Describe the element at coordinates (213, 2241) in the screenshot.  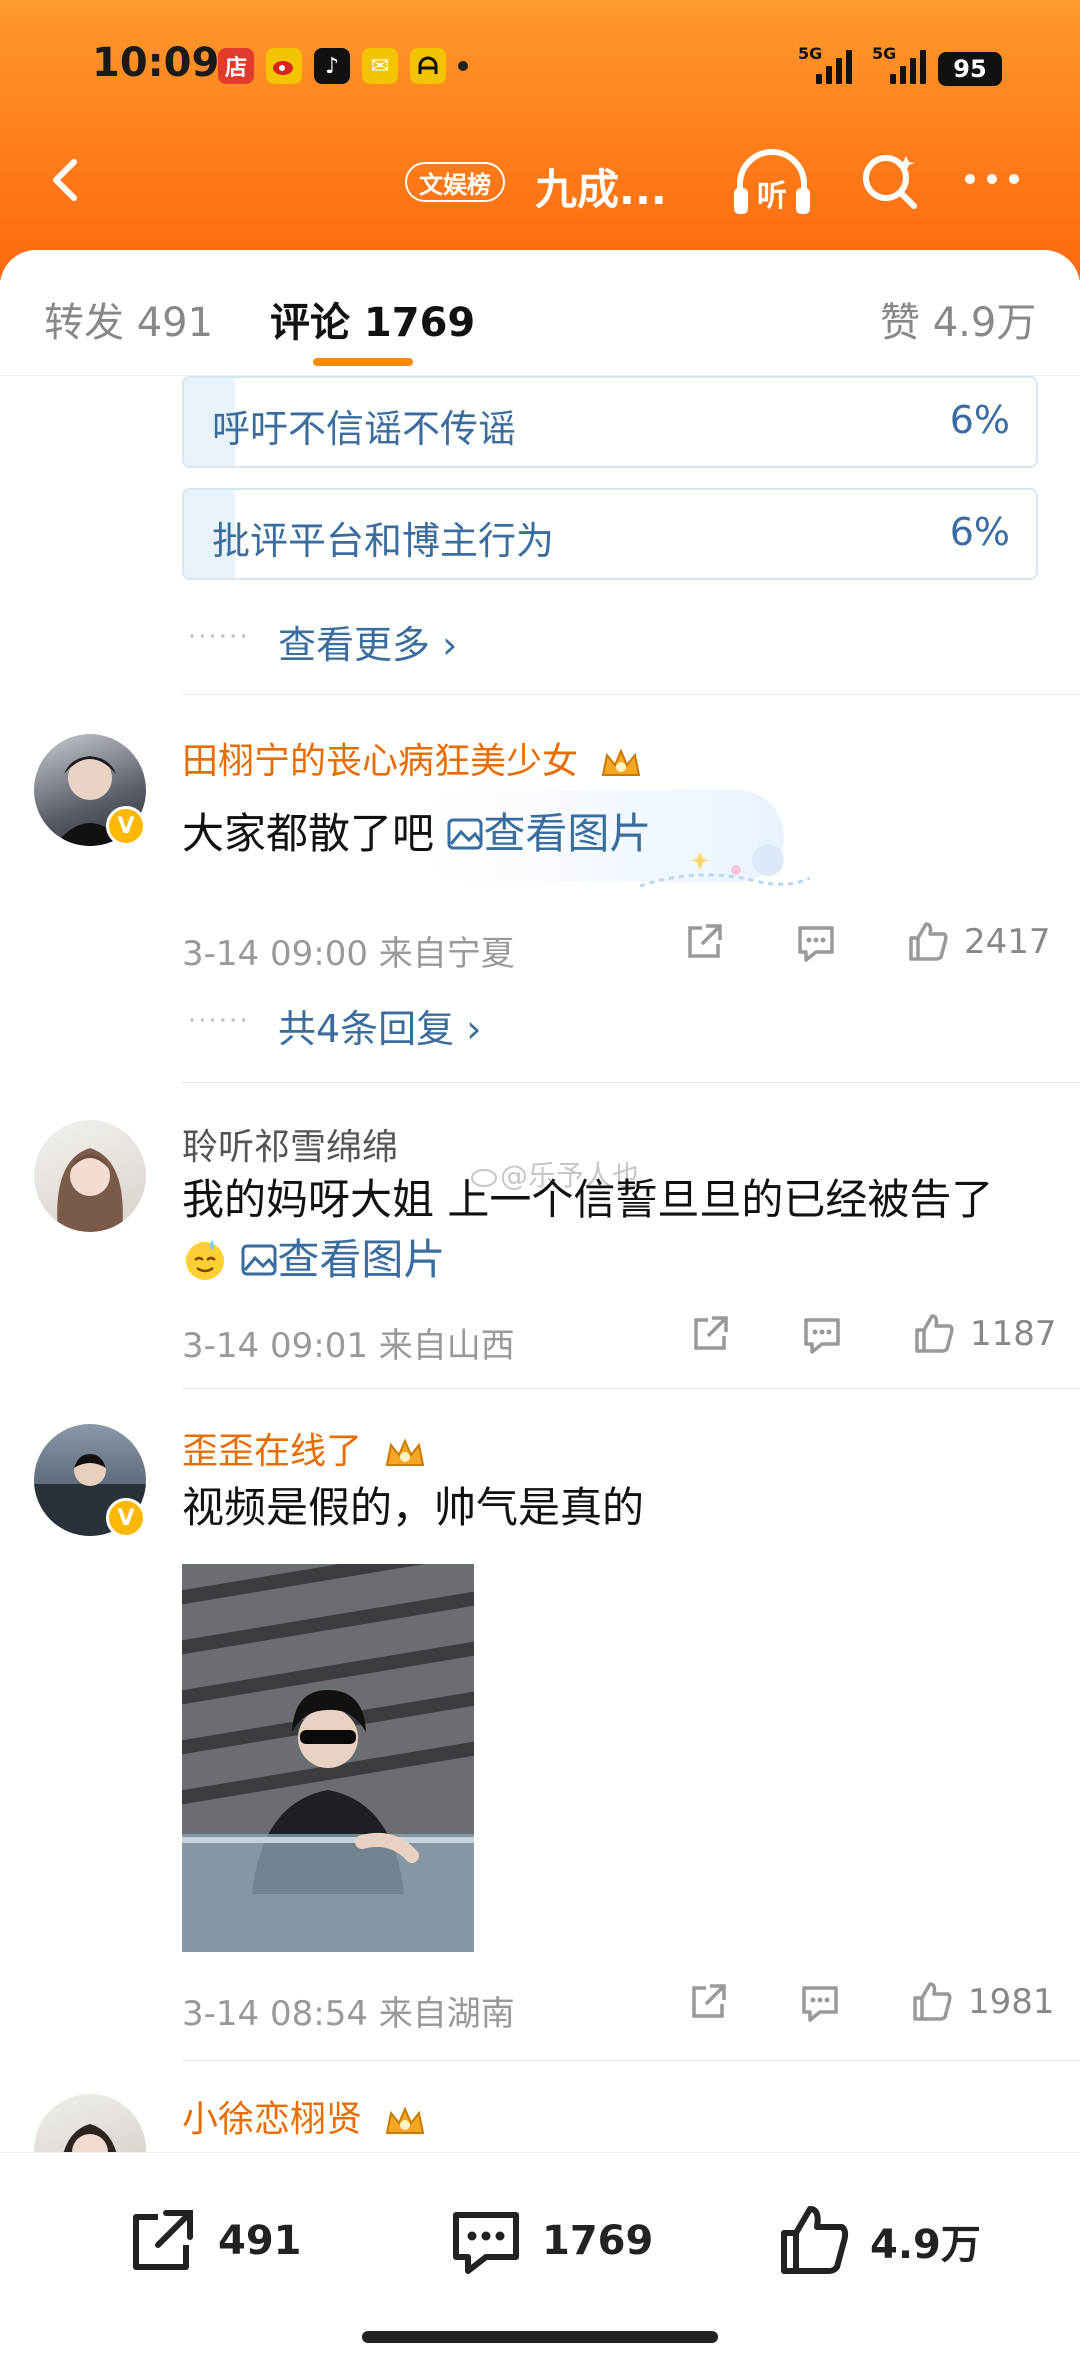
I see `repost-button: 491` at that location.